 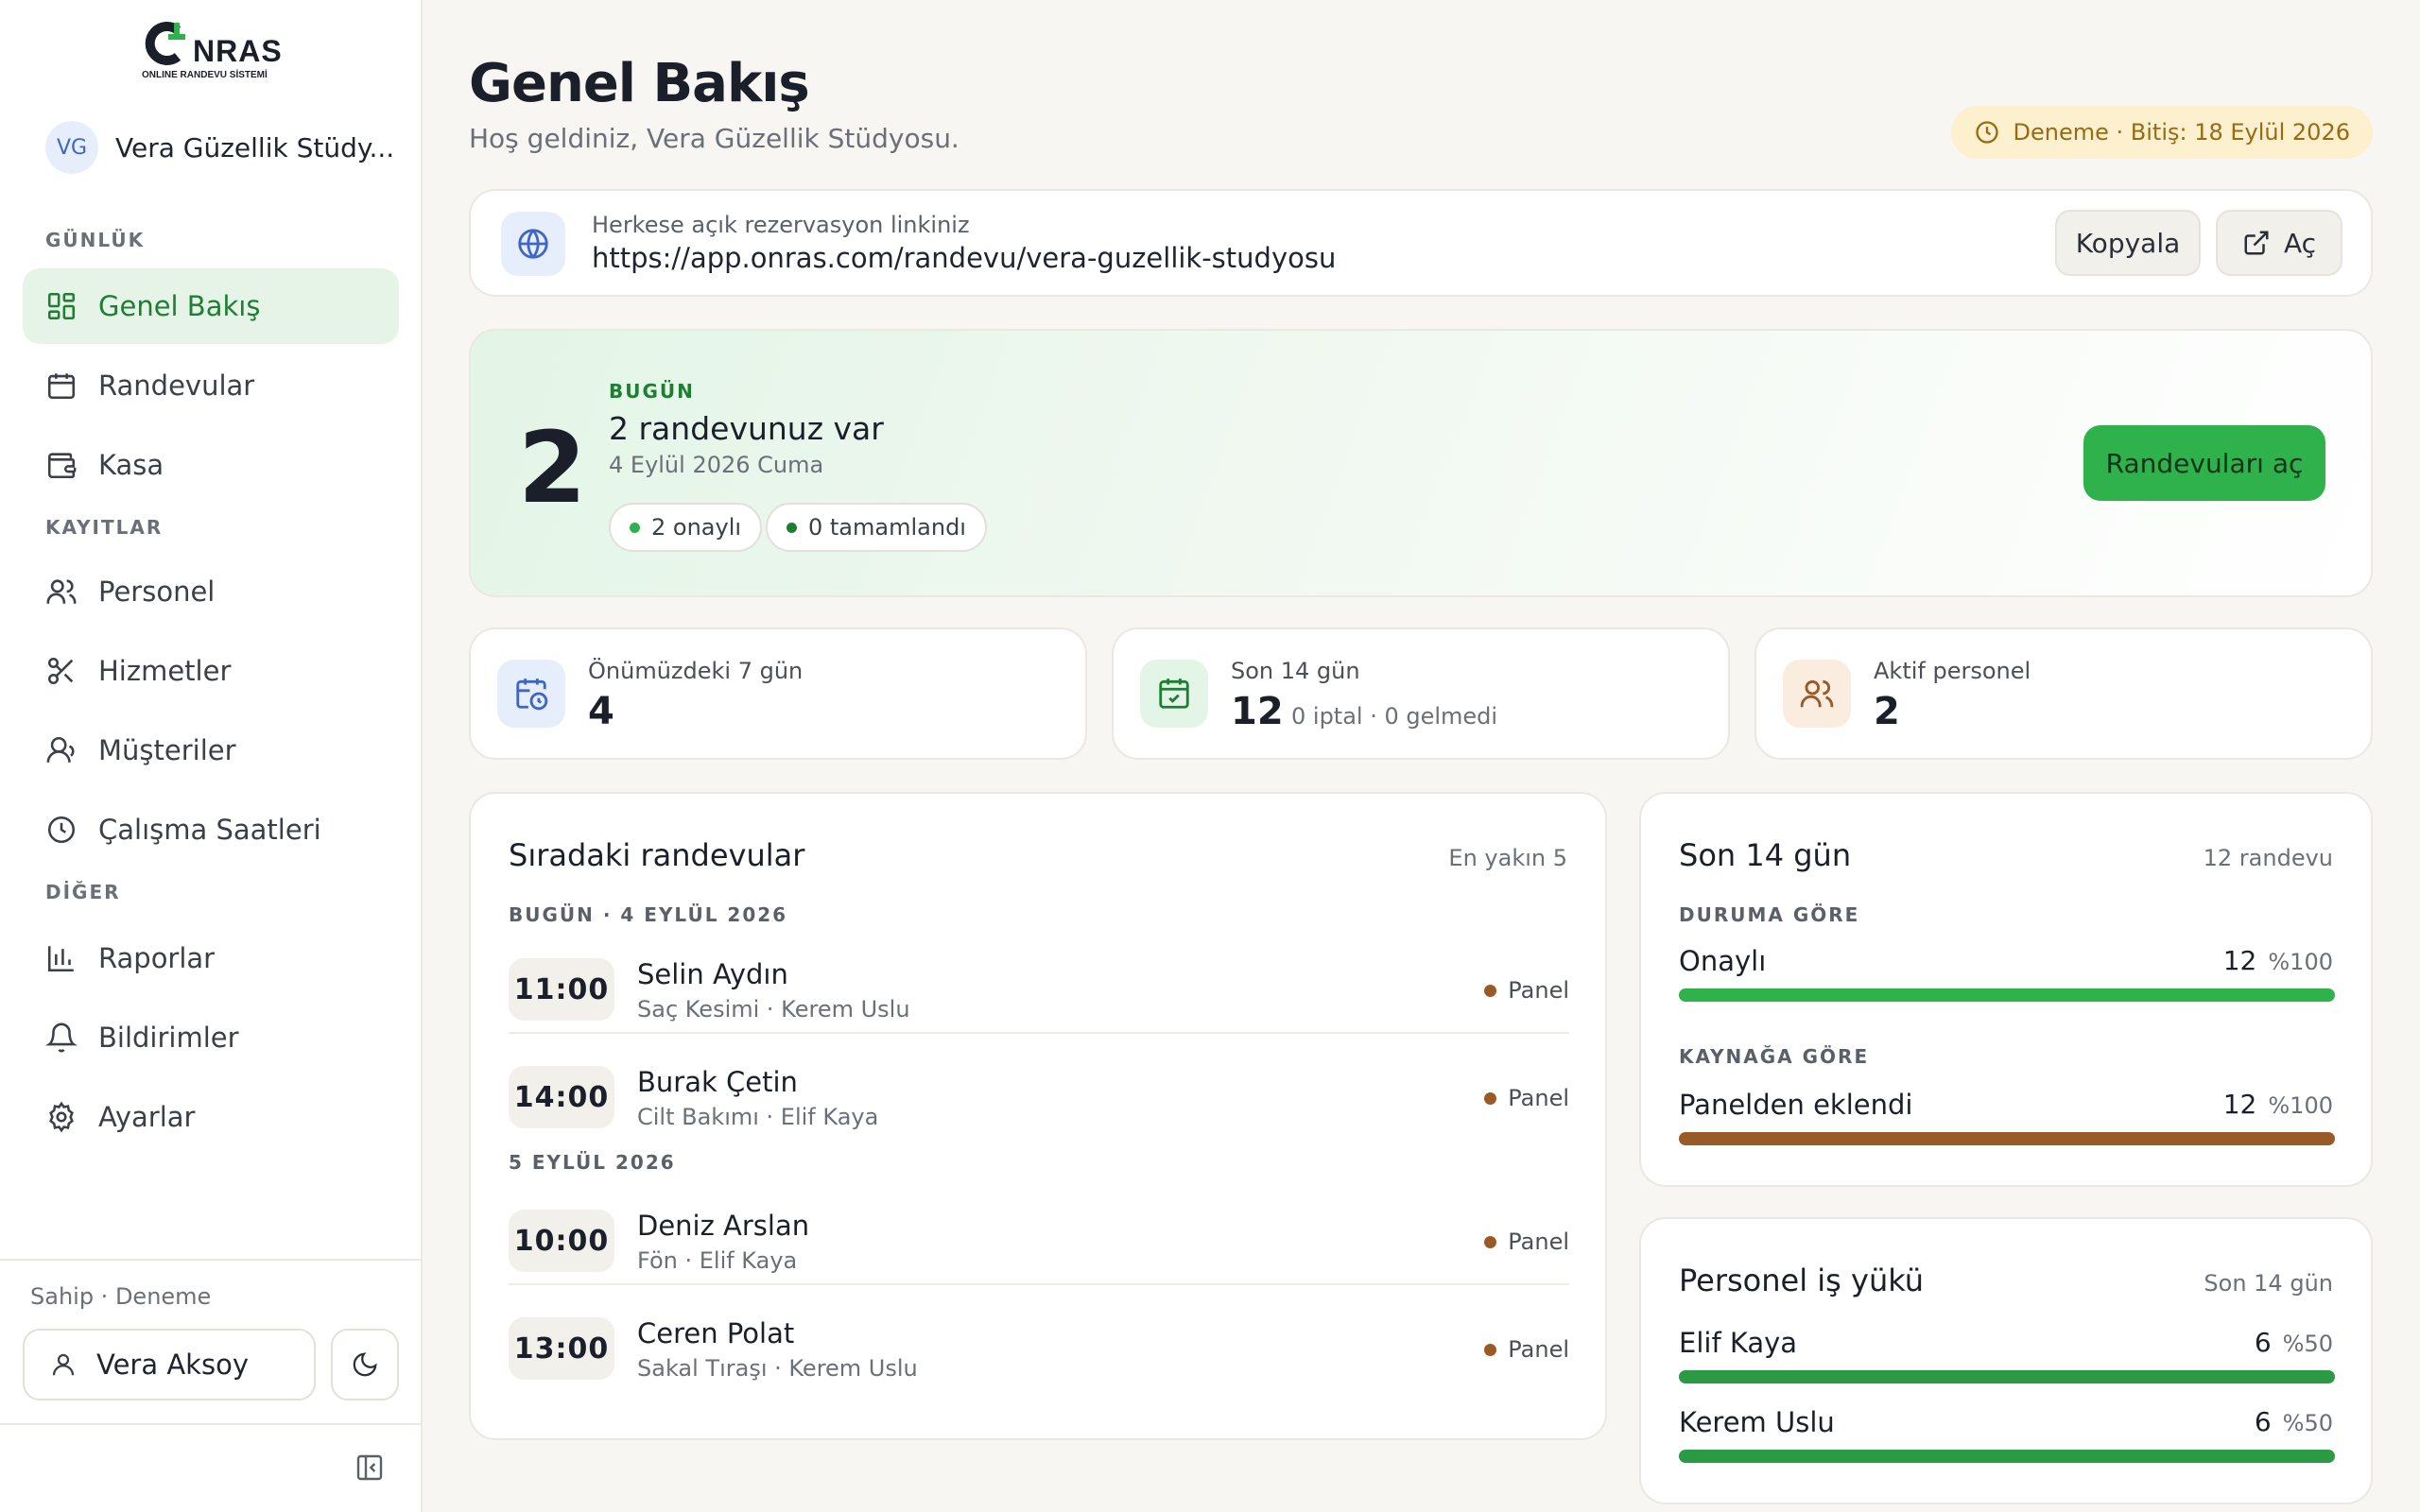 What do you see at coordinates (2007, 1456) in the screenshot?
I see `workload-bar-fill` at bounding box center [2007, 1456].